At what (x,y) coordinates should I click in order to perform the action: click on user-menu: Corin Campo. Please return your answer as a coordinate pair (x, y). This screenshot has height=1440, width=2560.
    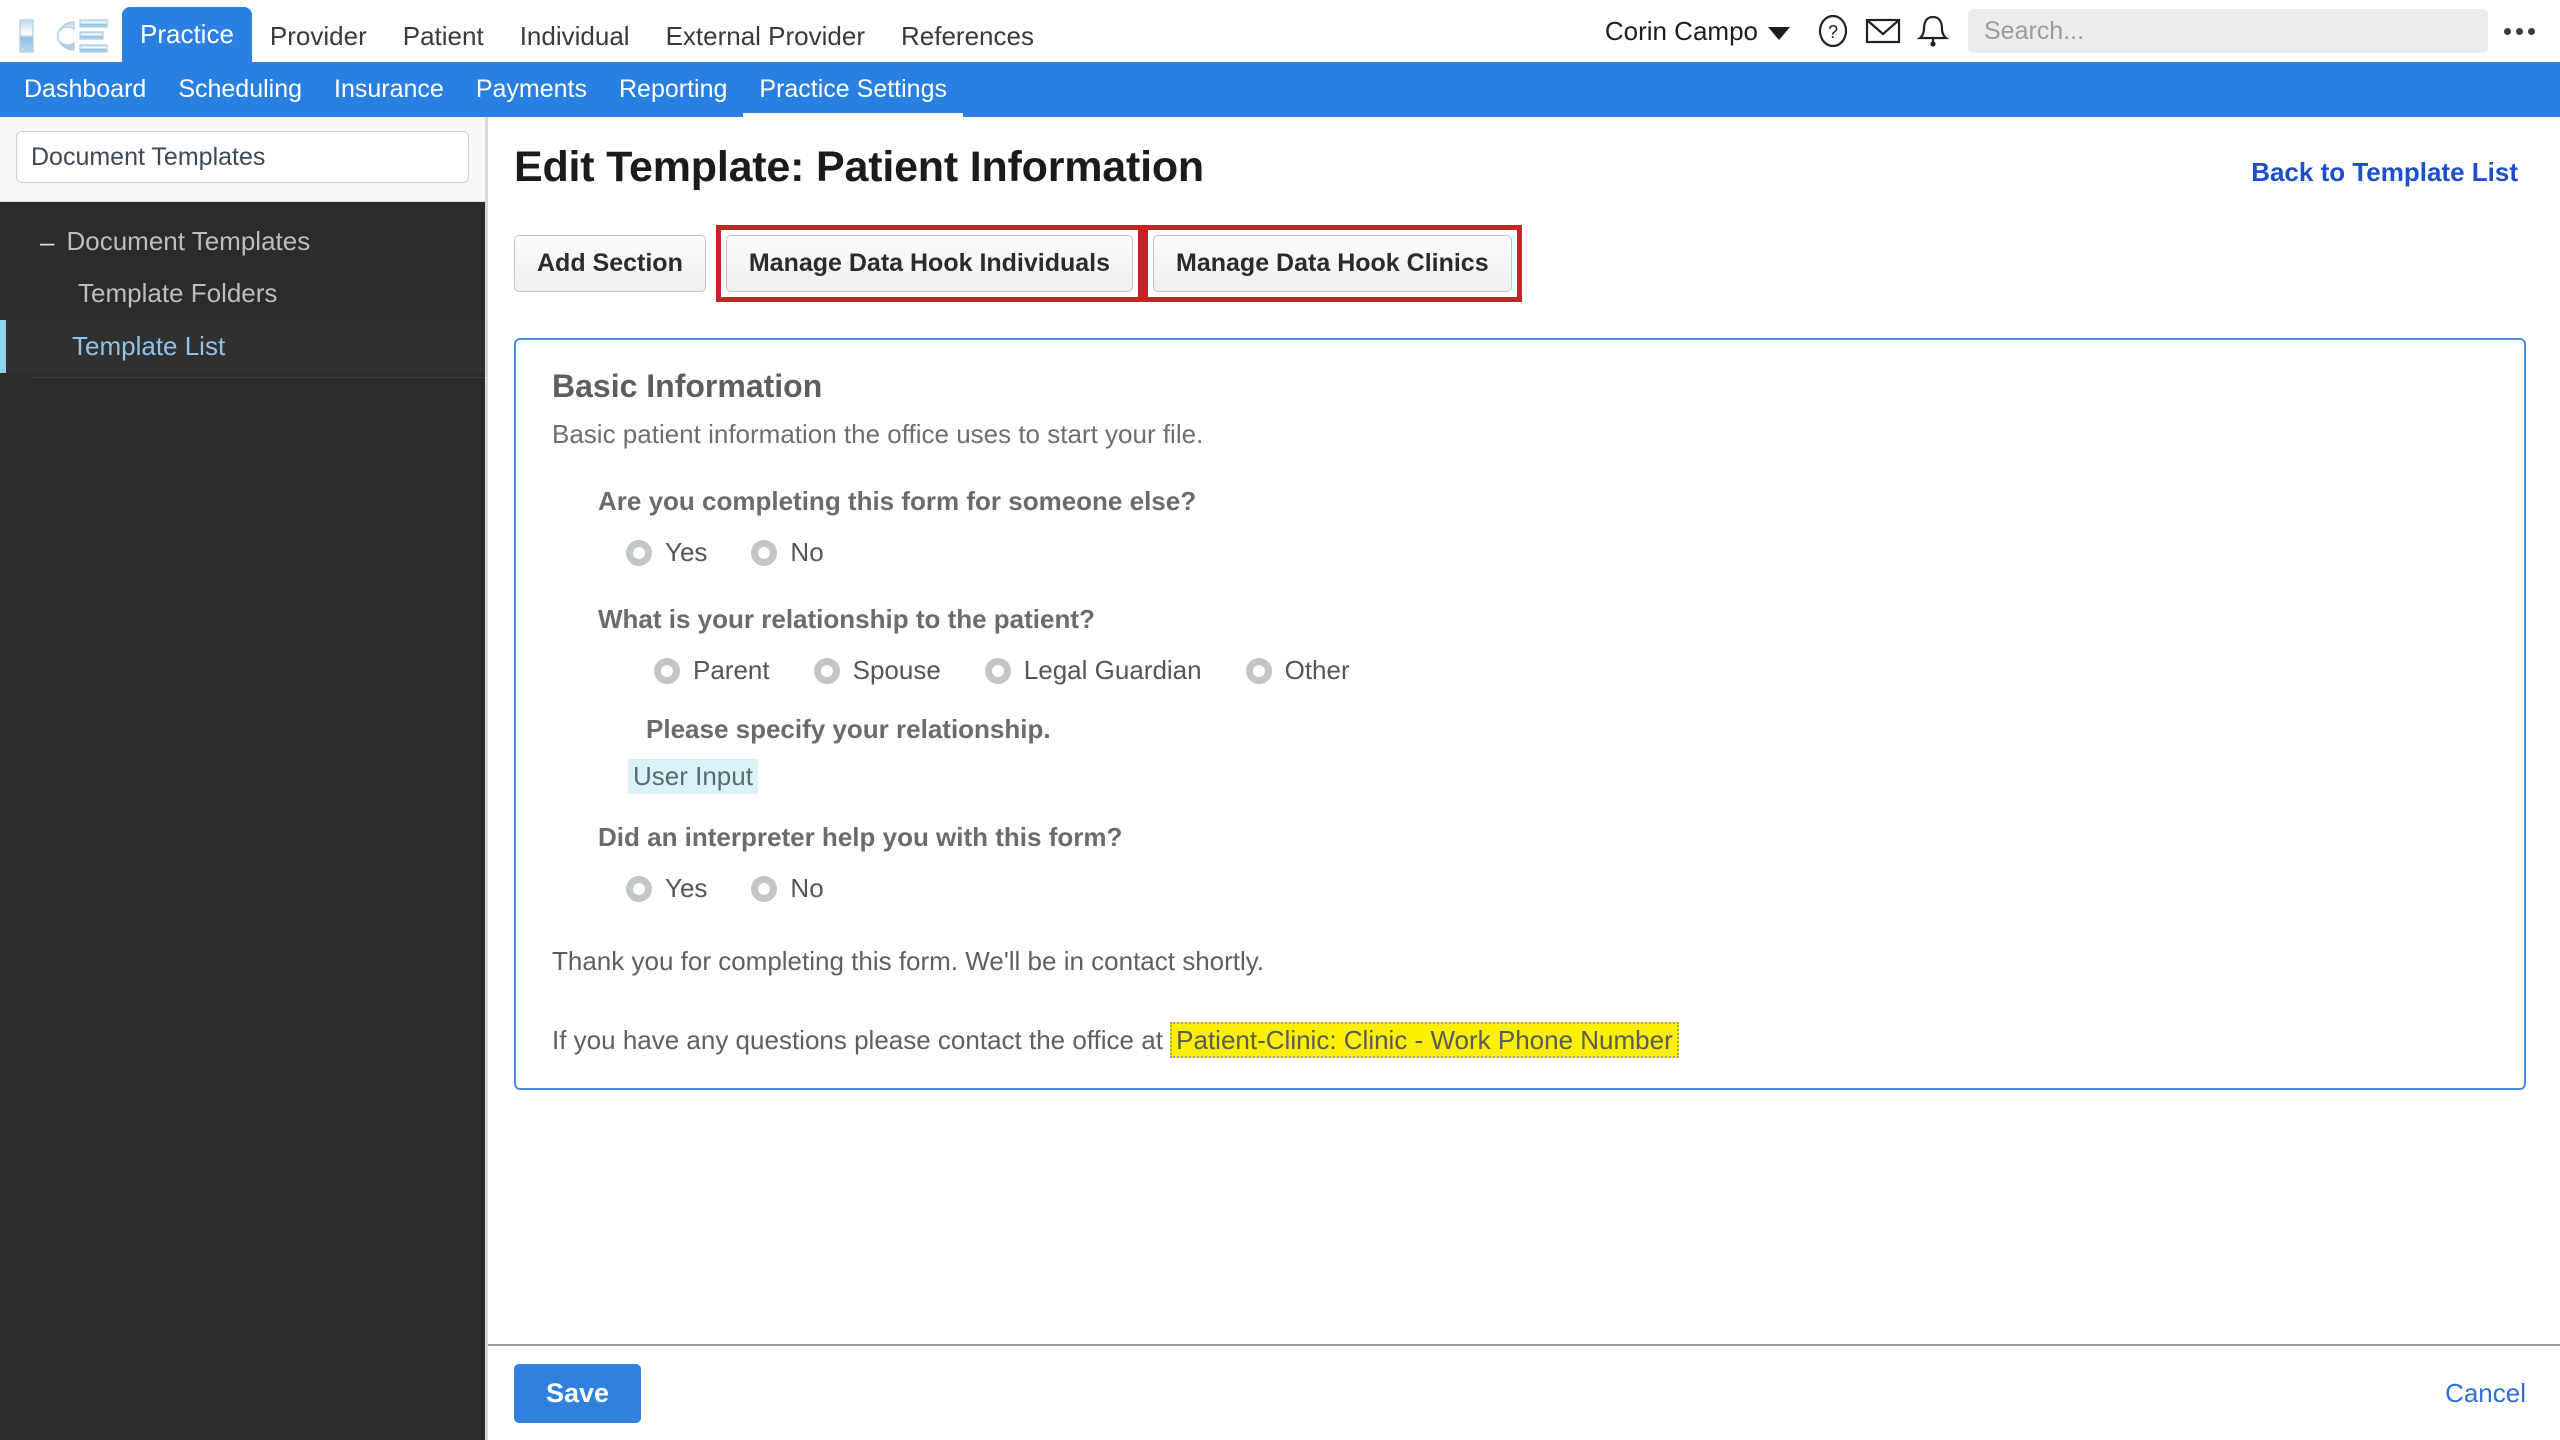
    Looking at the image, I should click on (1706, 31).